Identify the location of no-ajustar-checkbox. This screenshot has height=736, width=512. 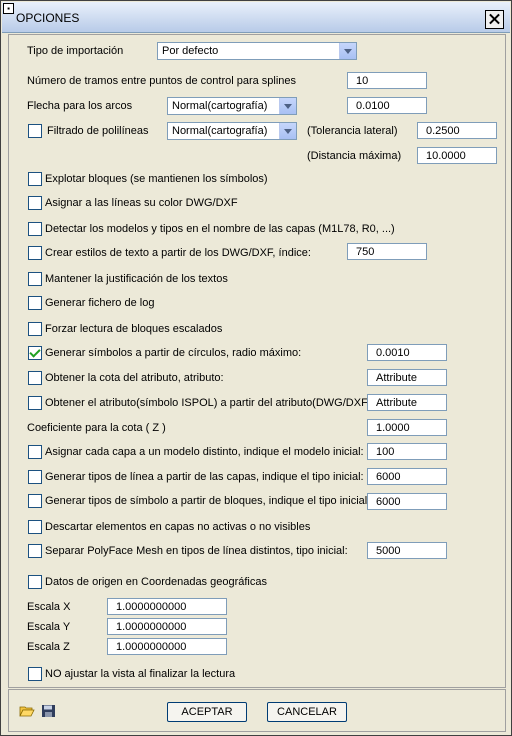
(35, 674).